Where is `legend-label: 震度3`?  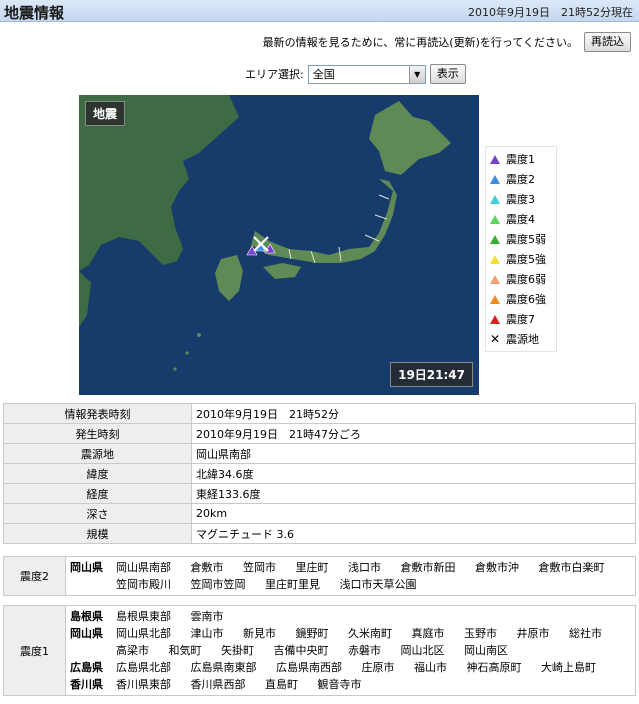 legend-label: 震度3 is located at coordinates (520, 199).